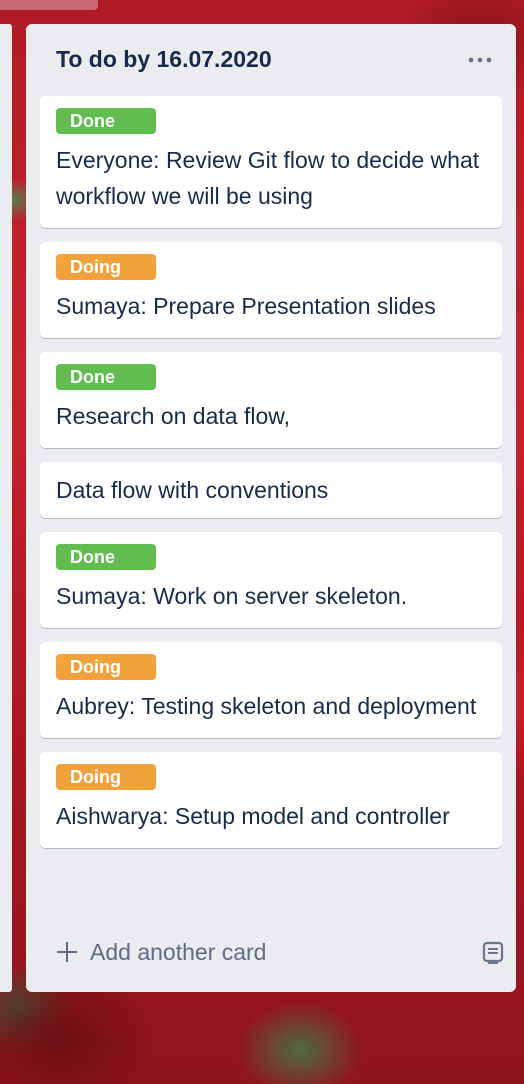  I want to click on card-title: Aubrey: Testing skeleton and deployment, so click(266, 706).